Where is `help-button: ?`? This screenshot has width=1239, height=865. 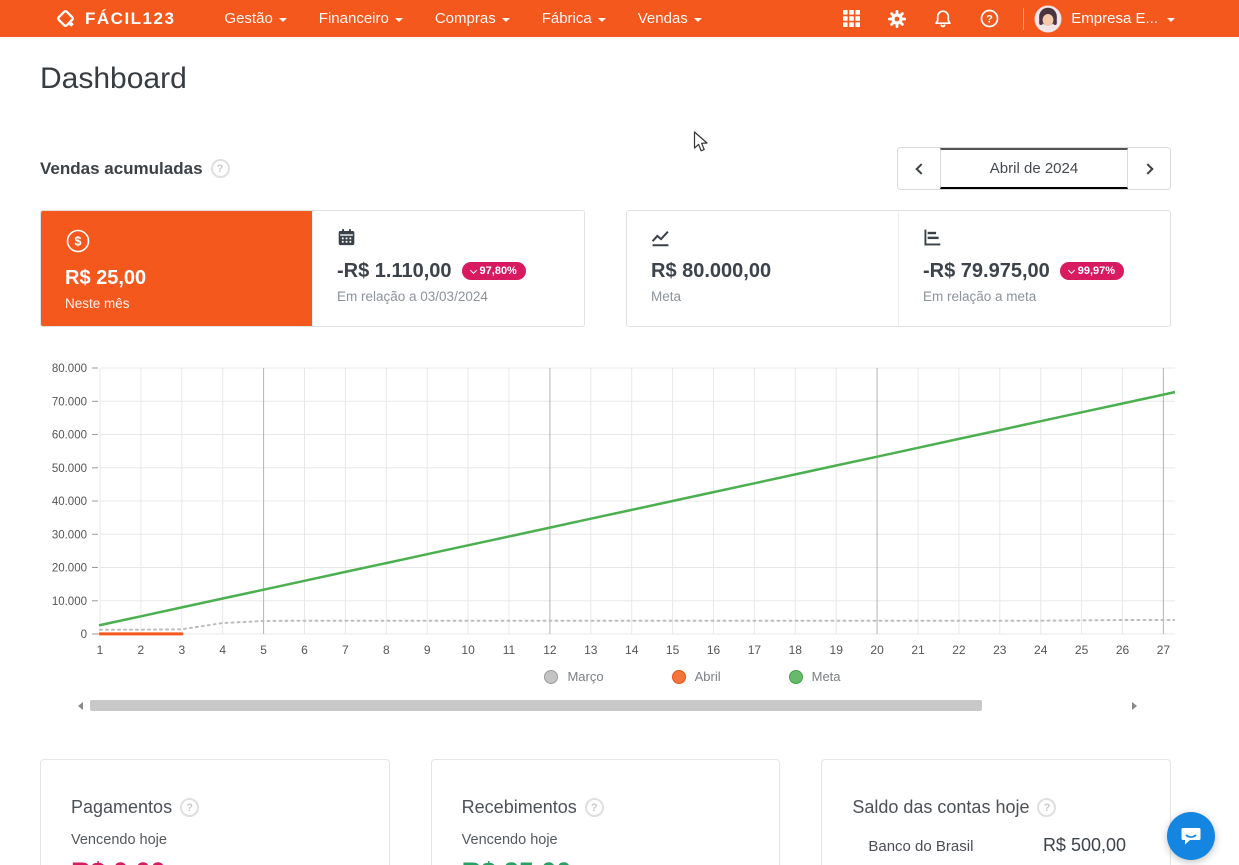
help-button: ? is located at coordinates (989, 18).